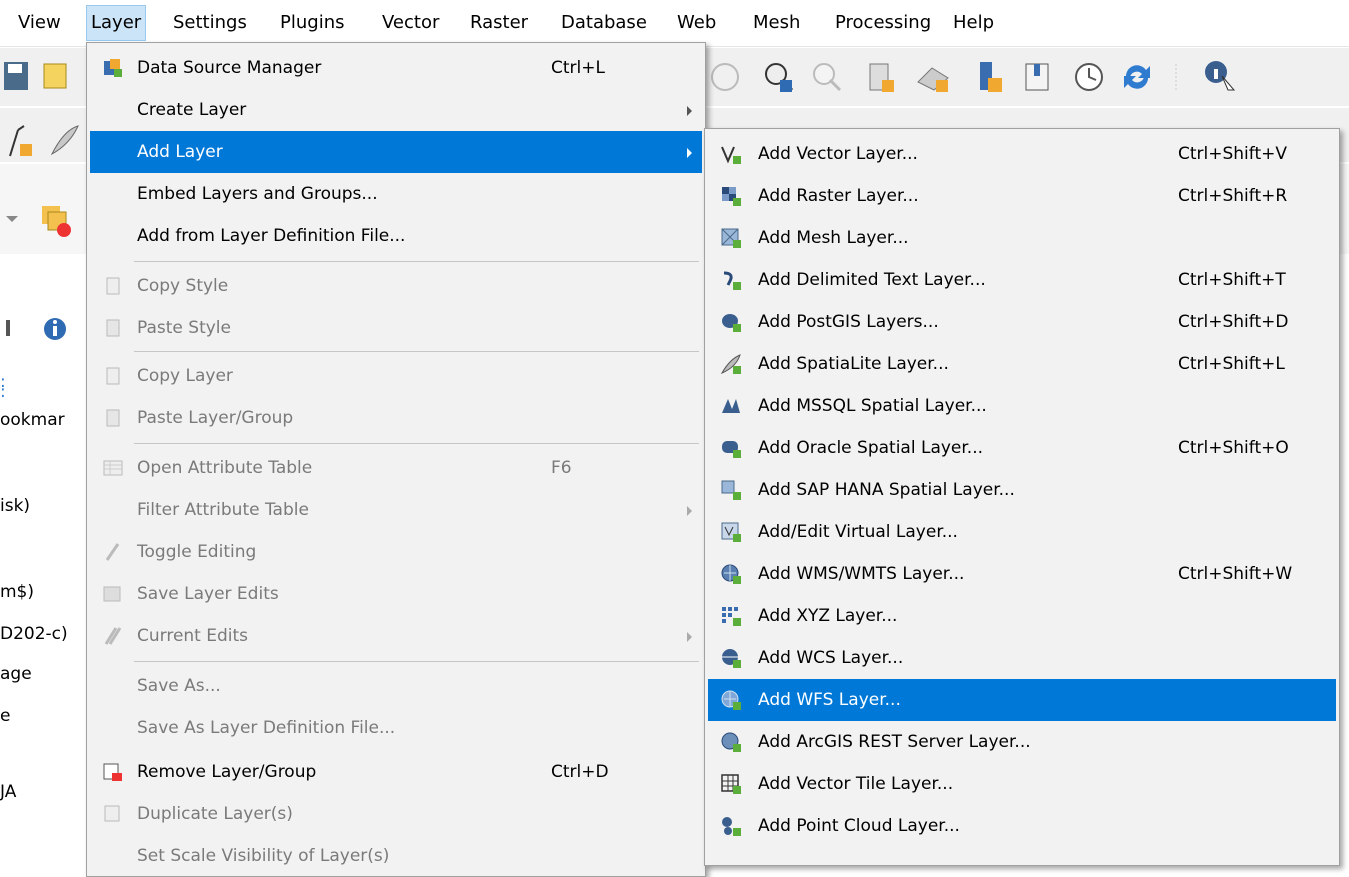  I want to click on menu-item-copy-layer: Copy Layer, so click(396, 376).